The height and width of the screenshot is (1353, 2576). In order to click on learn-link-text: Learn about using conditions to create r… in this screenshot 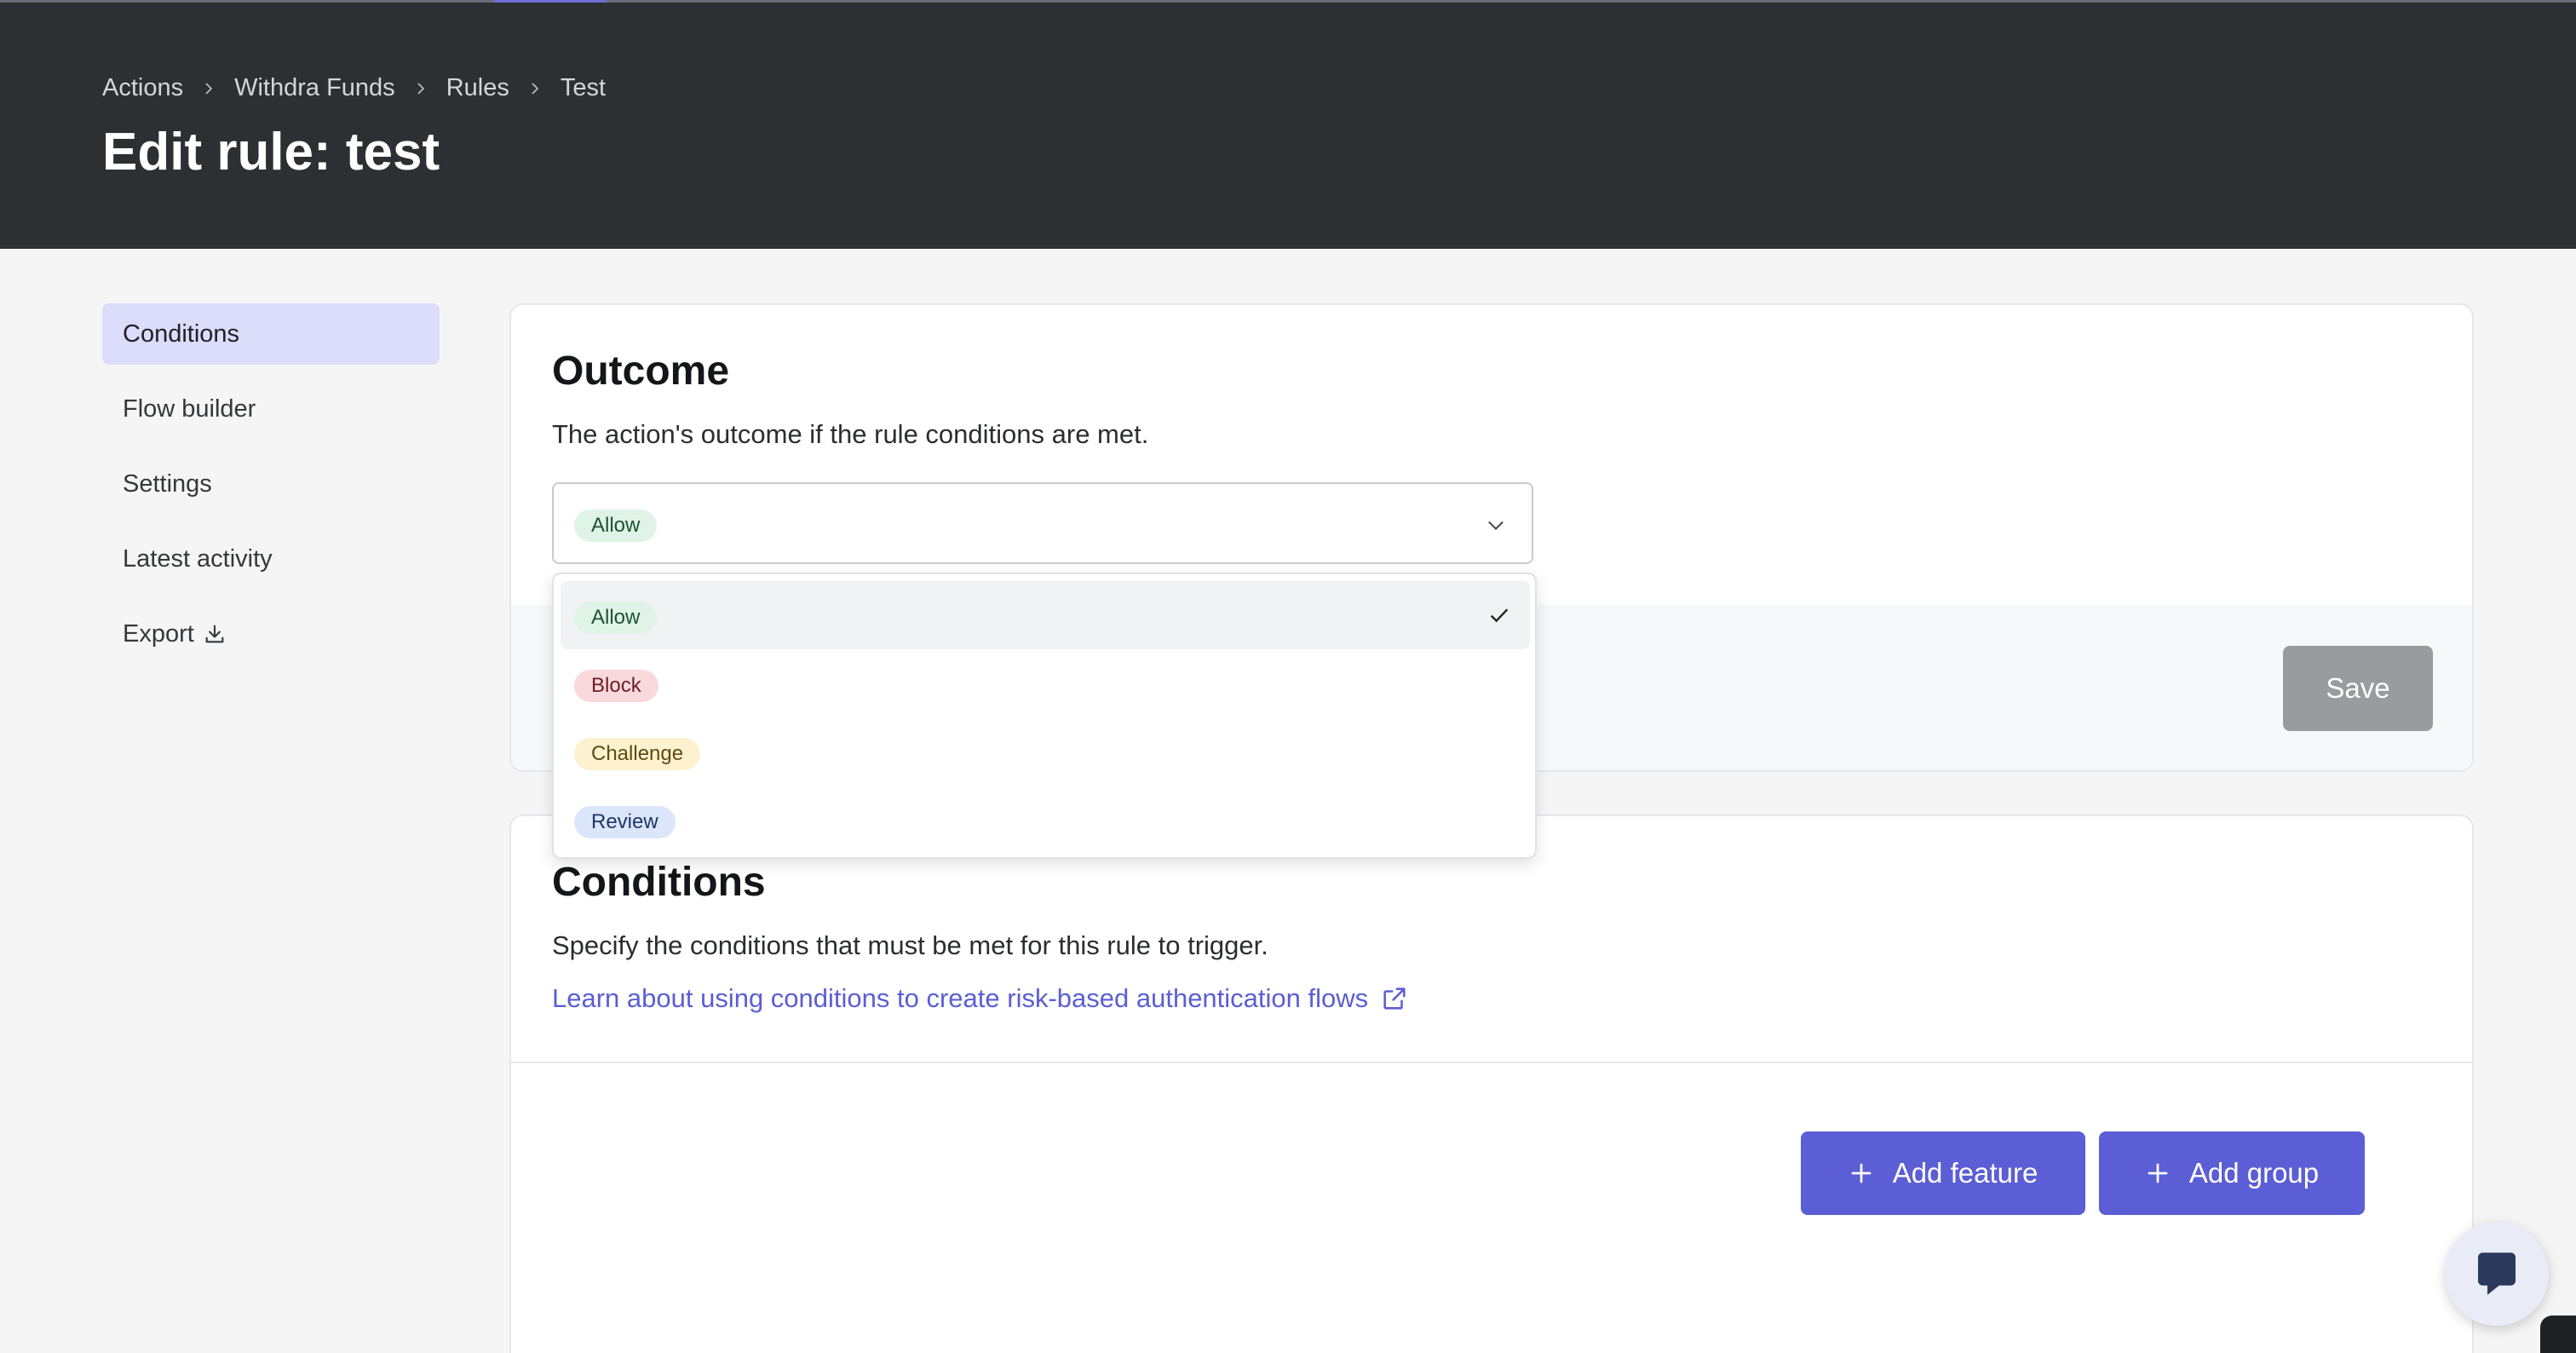, I will do `click(961, 998)`.